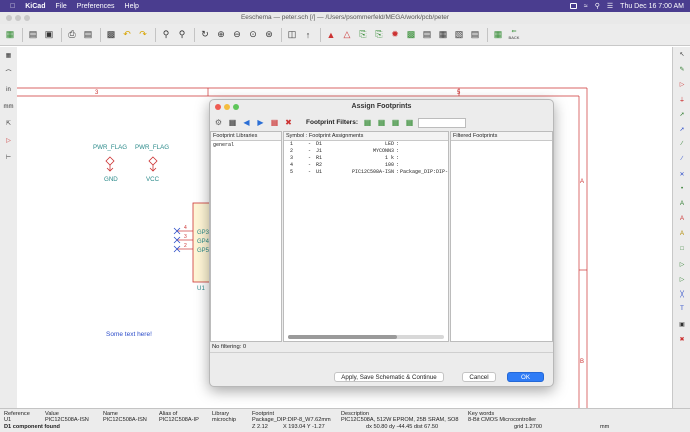  I want to click on auto-associate-icon: ▦, so click(274, 122).